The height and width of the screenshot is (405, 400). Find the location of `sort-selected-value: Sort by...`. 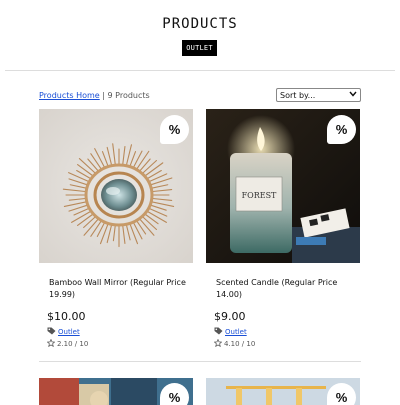

sort-selected-value: Sort by... is located at coordinates (298, 95).